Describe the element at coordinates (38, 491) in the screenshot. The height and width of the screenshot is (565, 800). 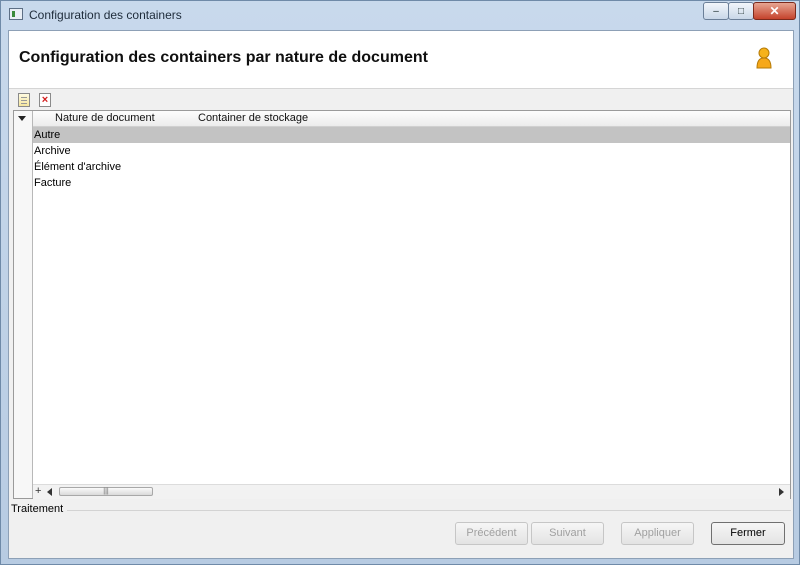
I see `expand-plus-icon: +` at that location.